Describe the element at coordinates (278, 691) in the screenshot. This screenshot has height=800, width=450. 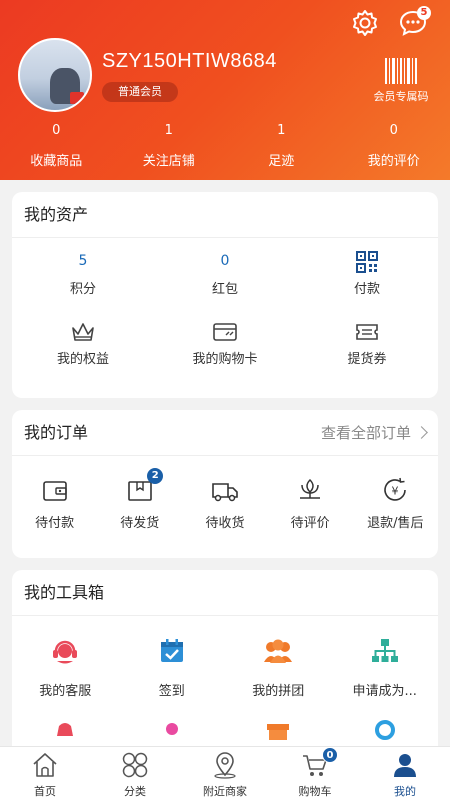
I see `tool-label: 我的拼团` at that location.